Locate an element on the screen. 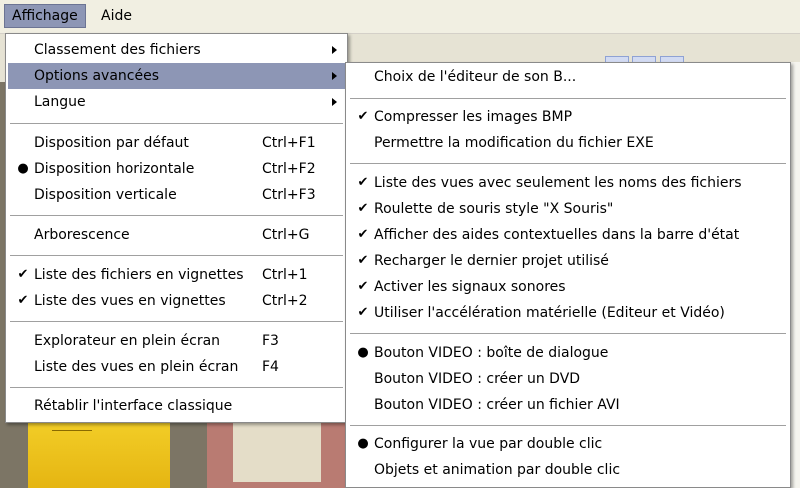 The image size is (800, 488). menu-item-recharger-projet: ✔ Recharger le dernier projet utilisé is located at coordinates (568, 261).